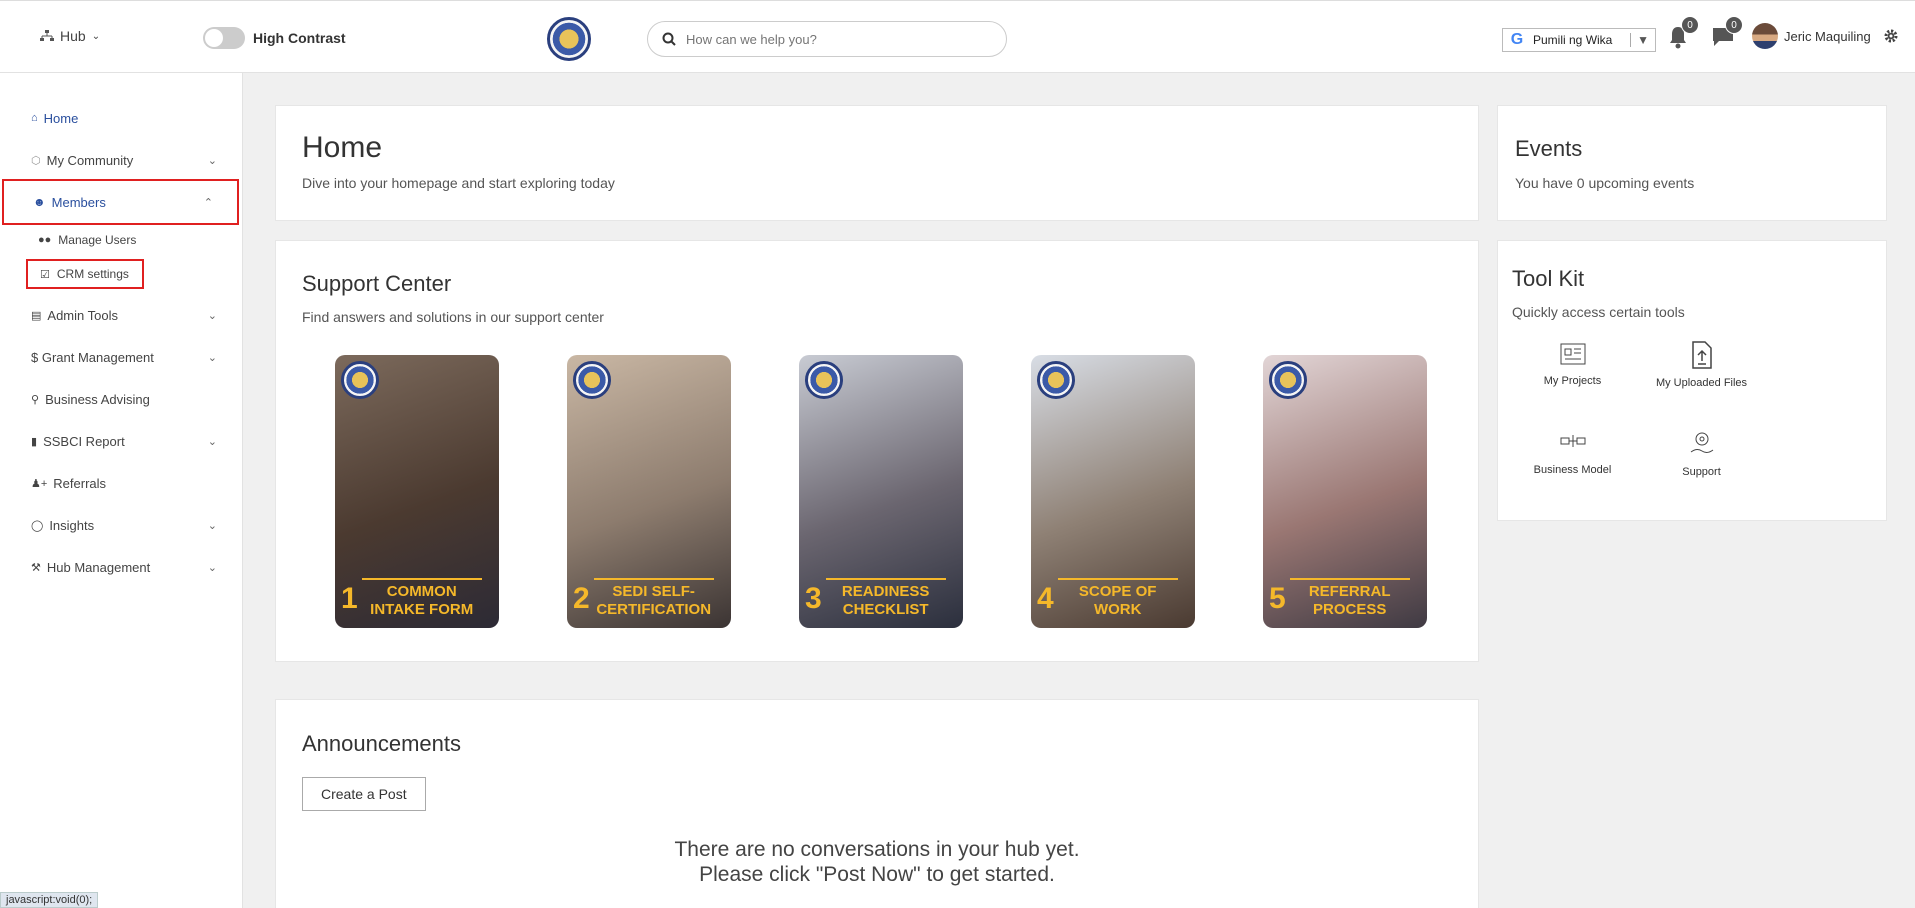  What do you see at coordinates (121, 118) in the screenshot?
I see `sidebar-item-home: ⌂ Home` at bounding box center [121, 118].